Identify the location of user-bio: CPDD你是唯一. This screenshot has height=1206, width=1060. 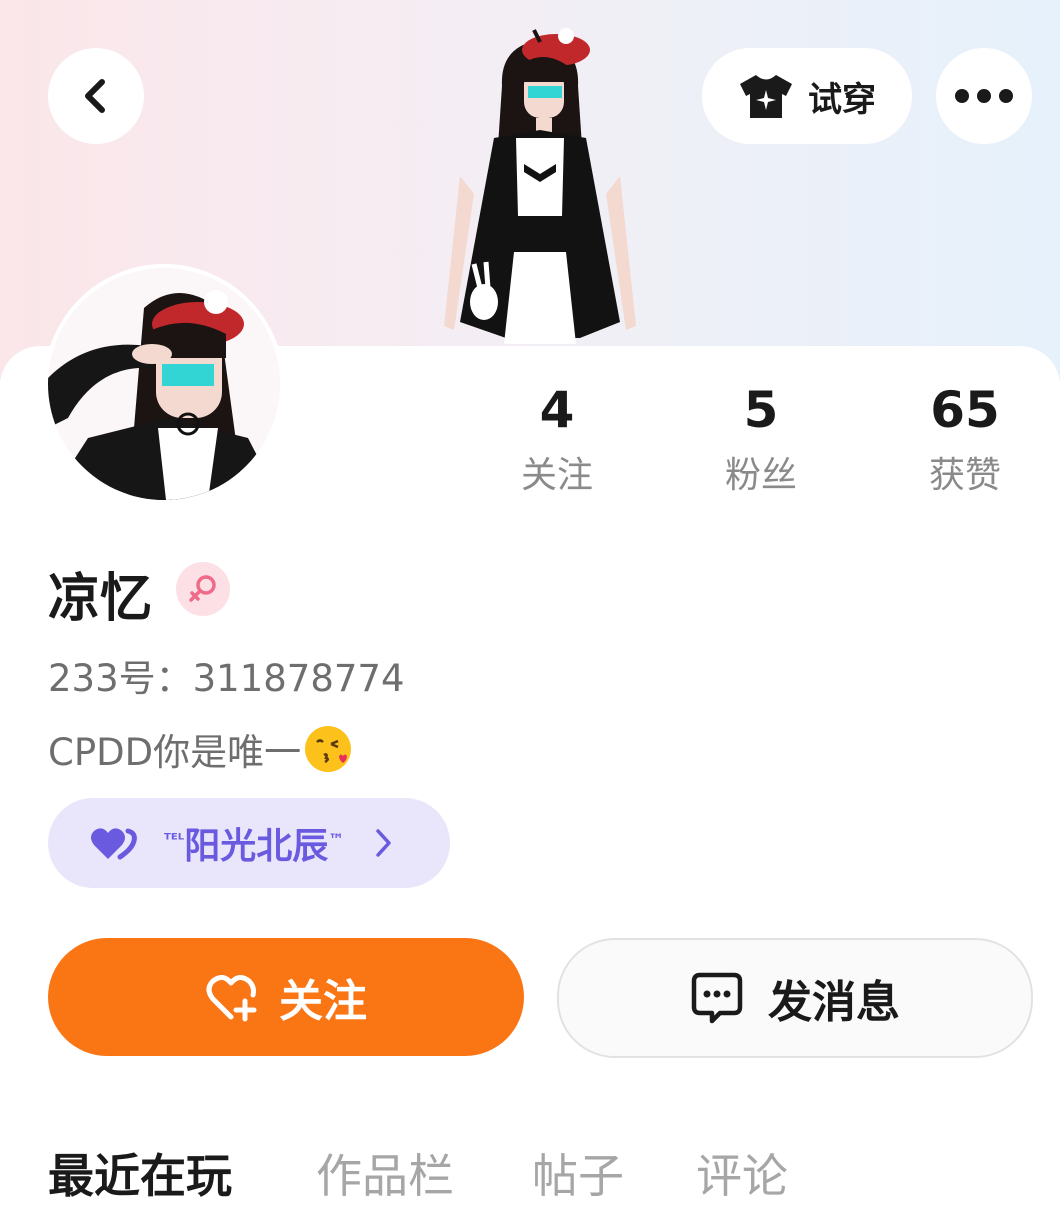
(200, 749).